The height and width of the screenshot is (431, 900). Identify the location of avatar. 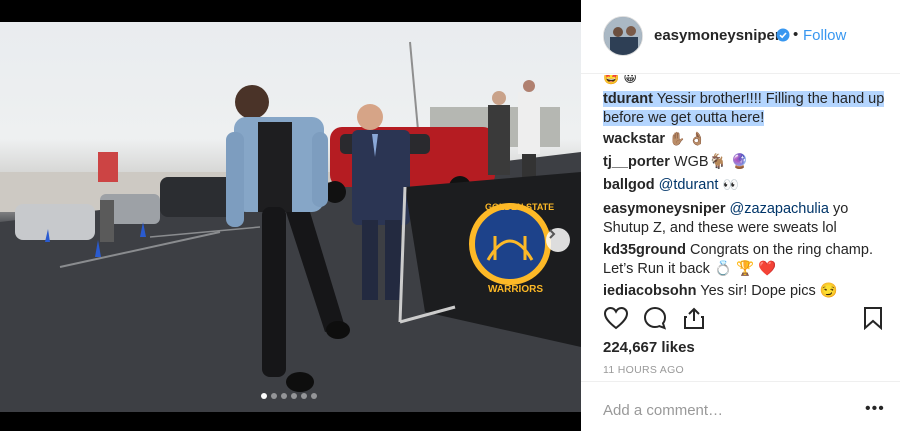
(623, 36).